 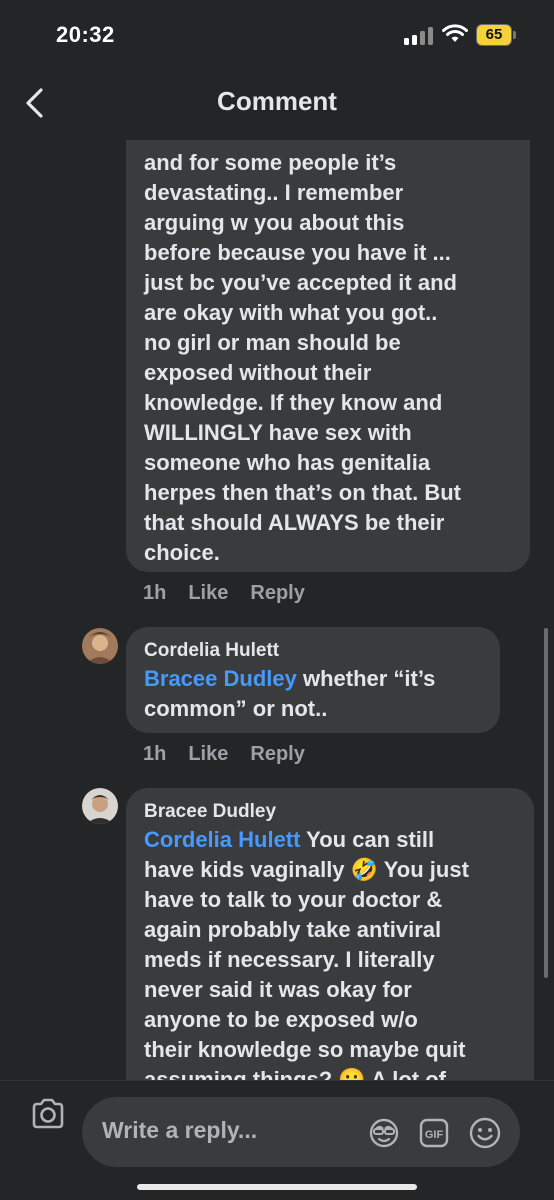 What do you see at coordinates (274, 222) in the screenshot?
I see `comment-line: arguing w you about this` at bounding box center [274, 222].